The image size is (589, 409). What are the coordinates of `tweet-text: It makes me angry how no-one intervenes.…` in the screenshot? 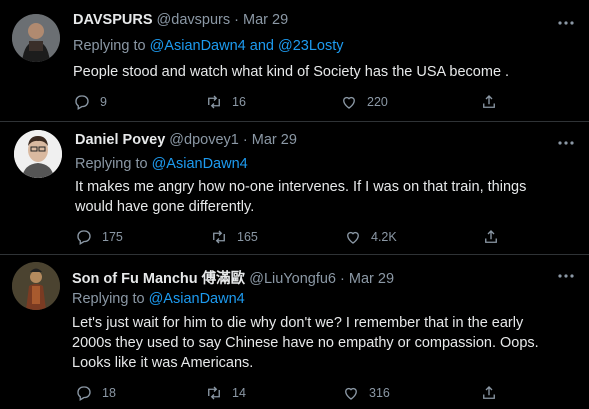 It's located at (327, 197).